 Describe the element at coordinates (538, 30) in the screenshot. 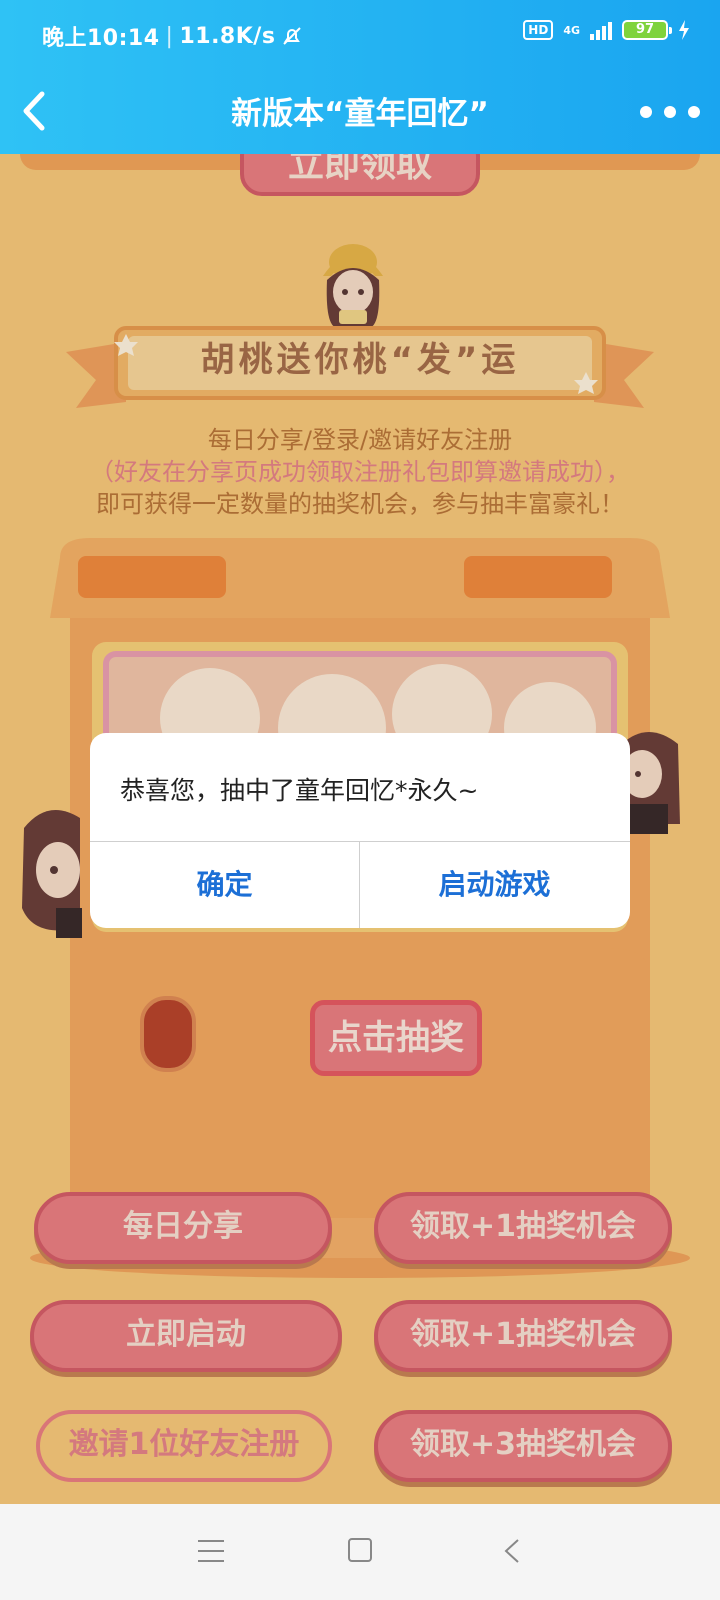

I see `hd-badge: HD` at that location.